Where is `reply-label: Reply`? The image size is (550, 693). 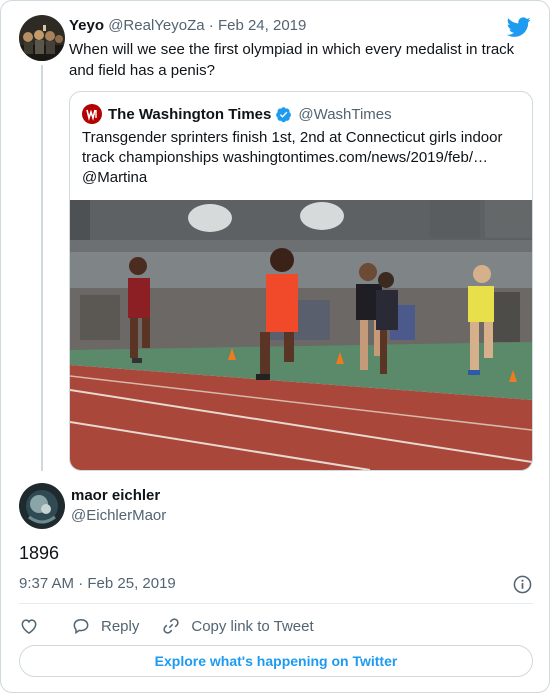
reply-label: Reply is located at coordinates (120, 626).